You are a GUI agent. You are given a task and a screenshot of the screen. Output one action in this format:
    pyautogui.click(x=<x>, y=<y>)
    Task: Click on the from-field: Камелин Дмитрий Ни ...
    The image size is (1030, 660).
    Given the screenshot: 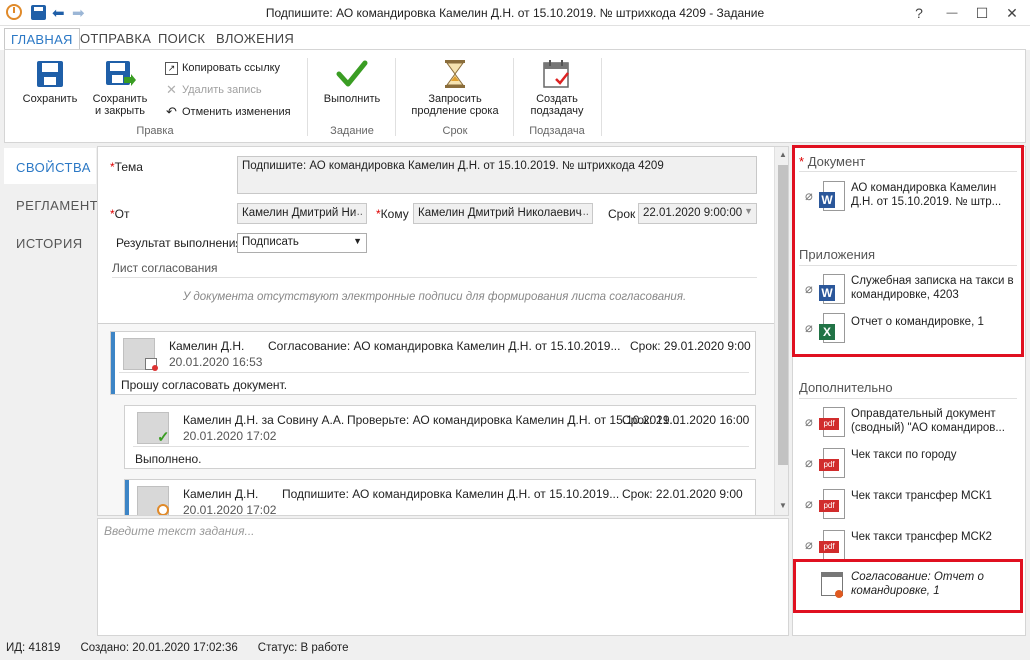 What is the action you would take?
    pyautogui.click(x=302, y=213)
    